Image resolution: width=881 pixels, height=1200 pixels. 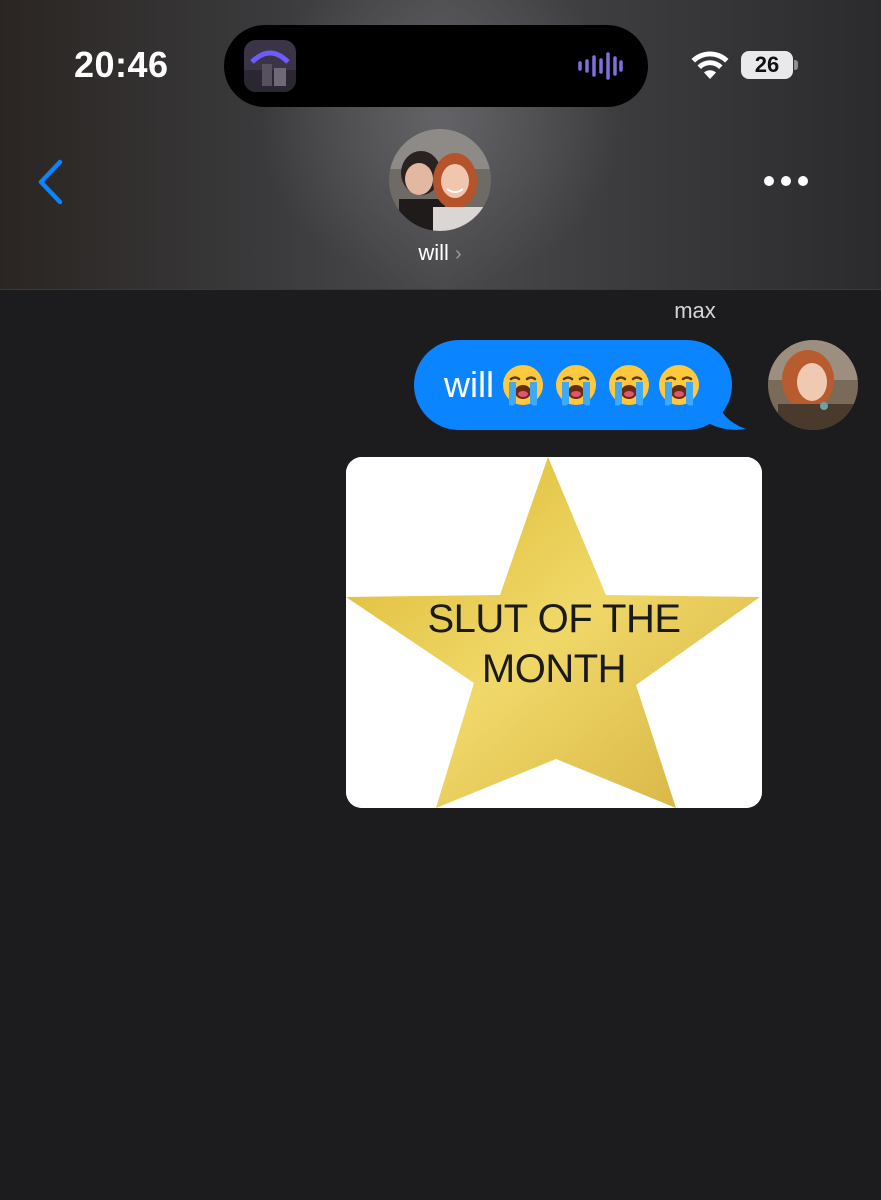 What do you see at coordinates (458, 254) in the screenshot?
I see `chevron-right-icon: ›` at bounding box center [458, 254].